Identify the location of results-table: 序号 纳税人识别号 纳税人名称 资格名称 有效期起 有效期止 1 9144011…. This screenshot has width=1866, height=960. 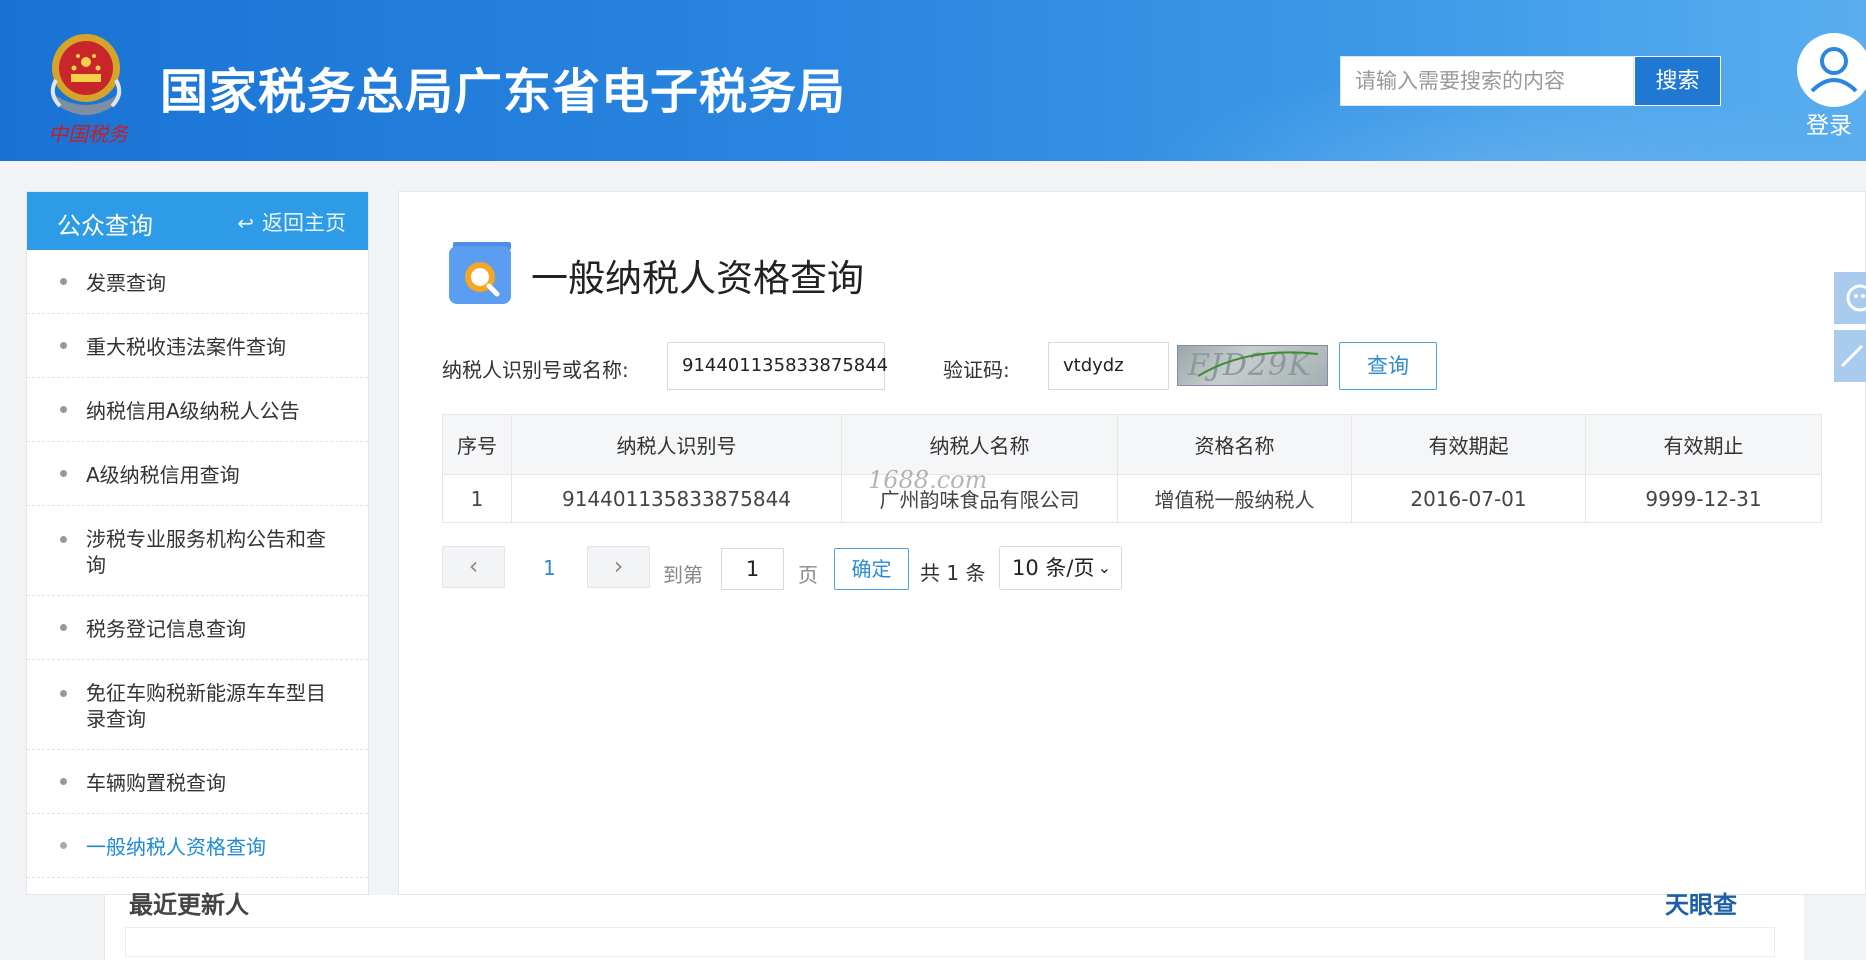
(1132, 468).